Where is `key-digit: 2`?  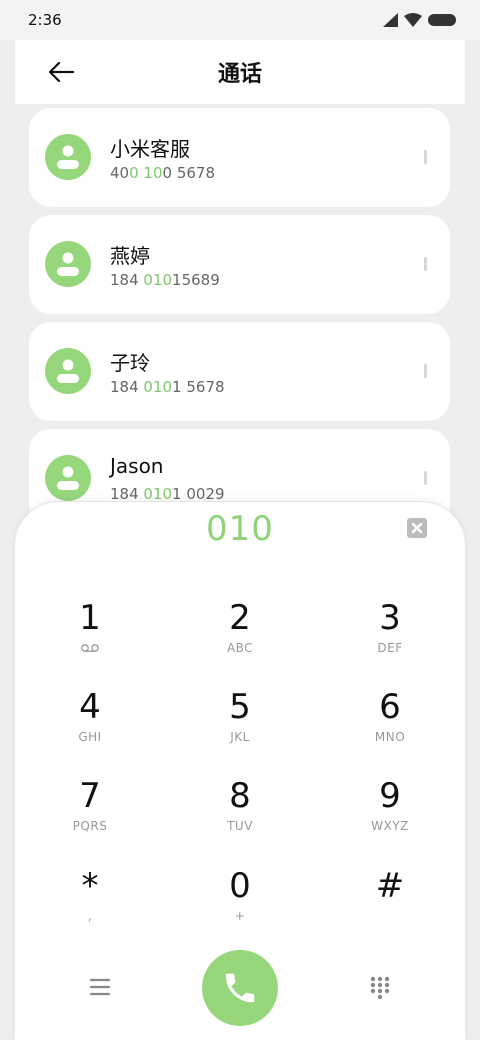
key-digit: 2 is located at coordinates (240, 618).